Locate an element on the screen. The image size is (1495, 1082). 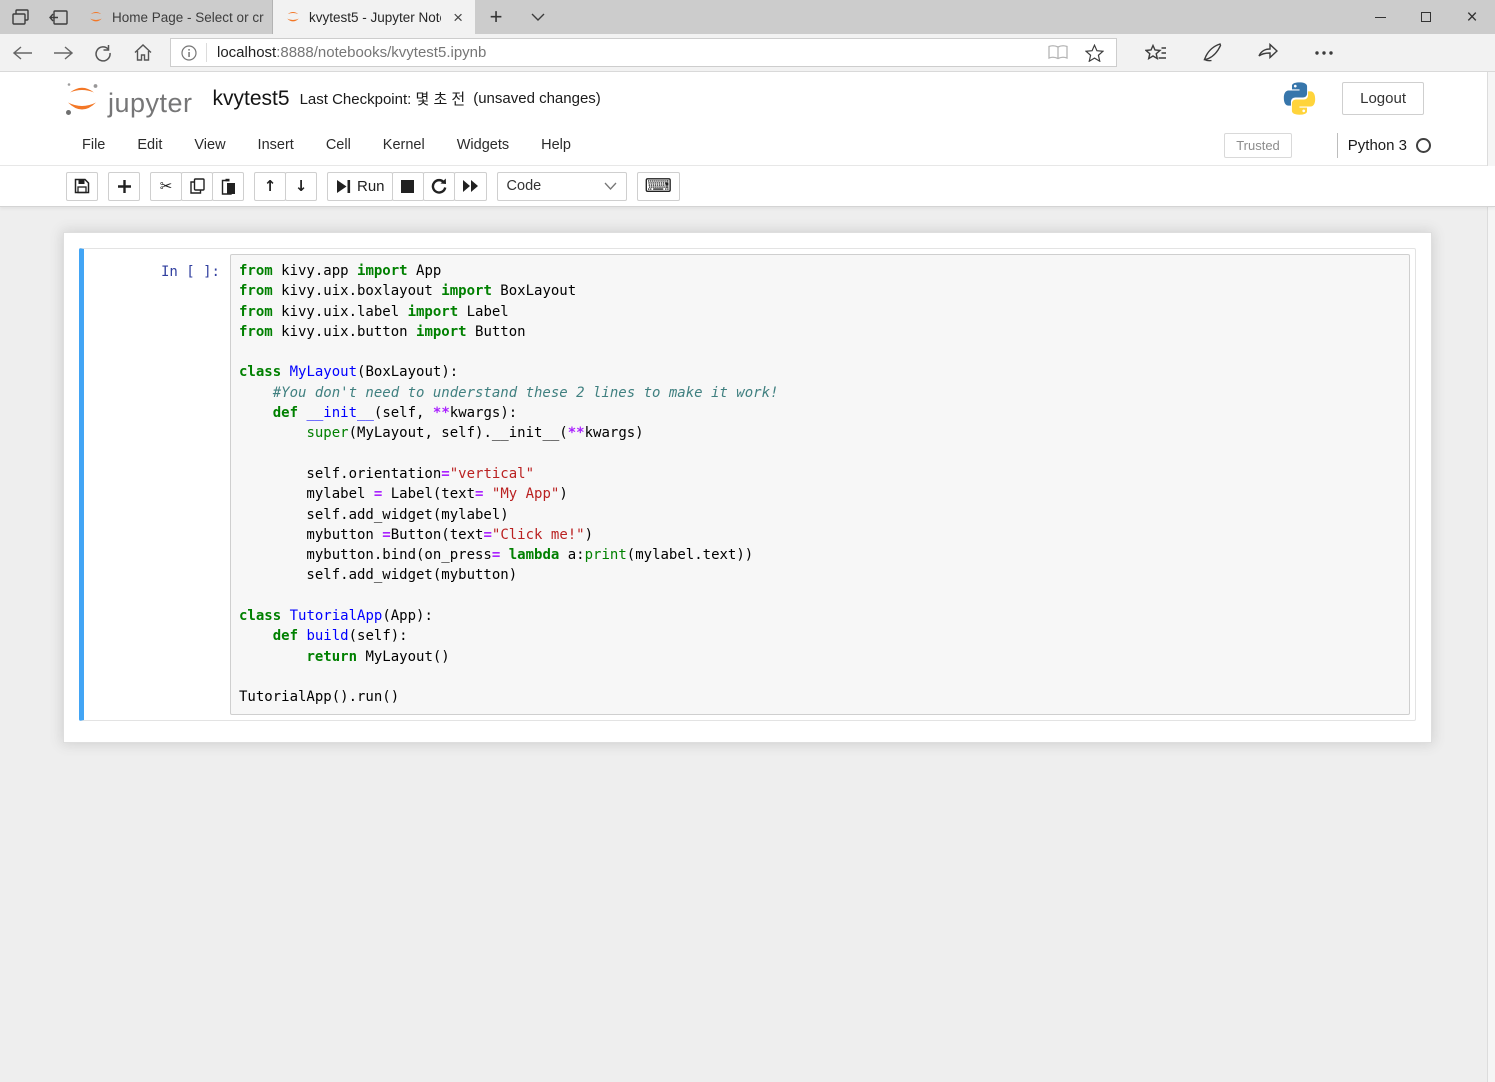
fast-forward-icon is located at coordinates (470, 186).